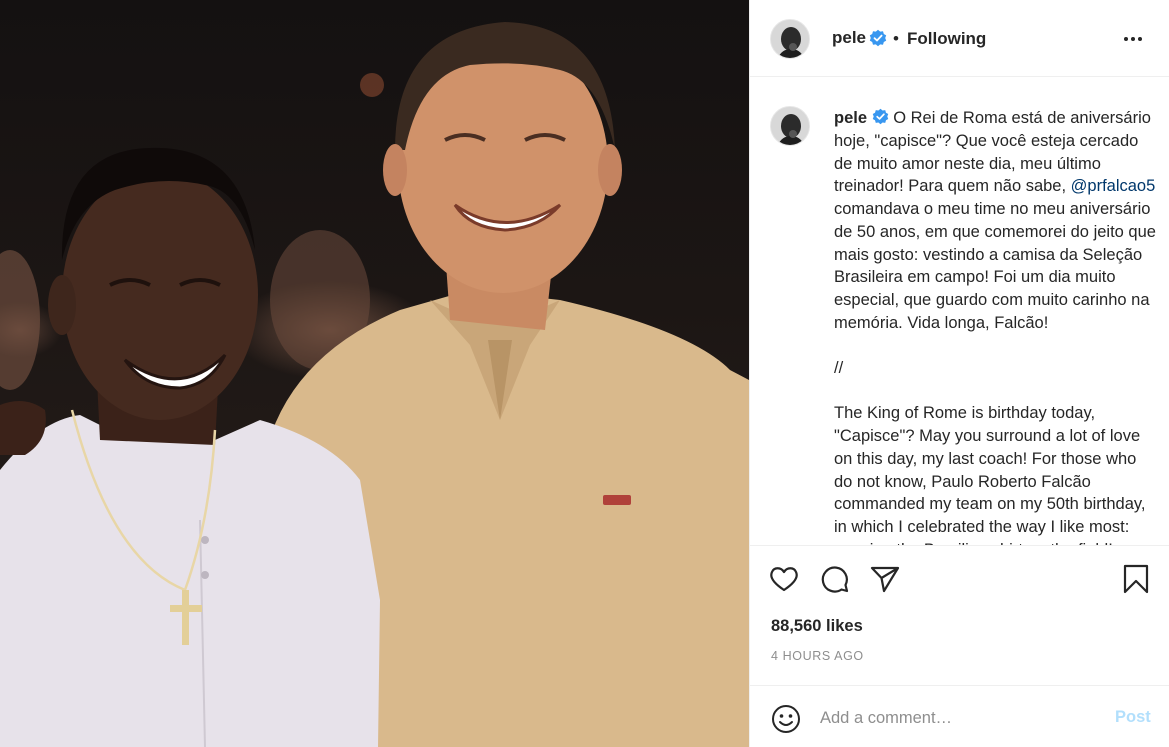 This screenshot has width=1169, height=747. What do you see at coordinates (946, 39) in the screenshot?
I see `following-button: Following` at bounding box center [946, 39].